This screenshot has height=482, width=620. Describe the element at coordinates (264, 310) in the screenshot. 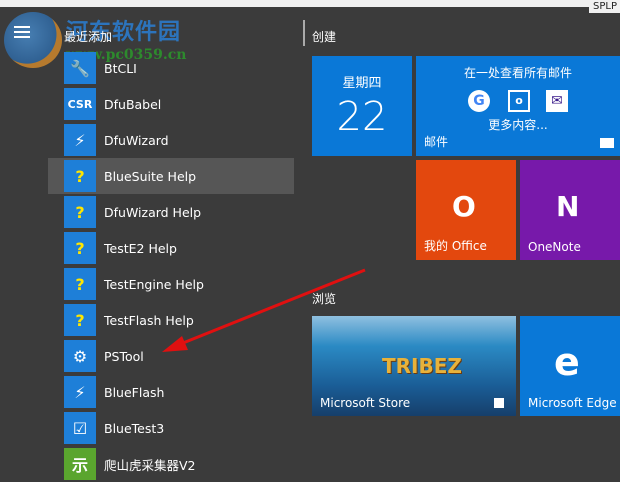

I see `red-arrow-annotation` at that location.